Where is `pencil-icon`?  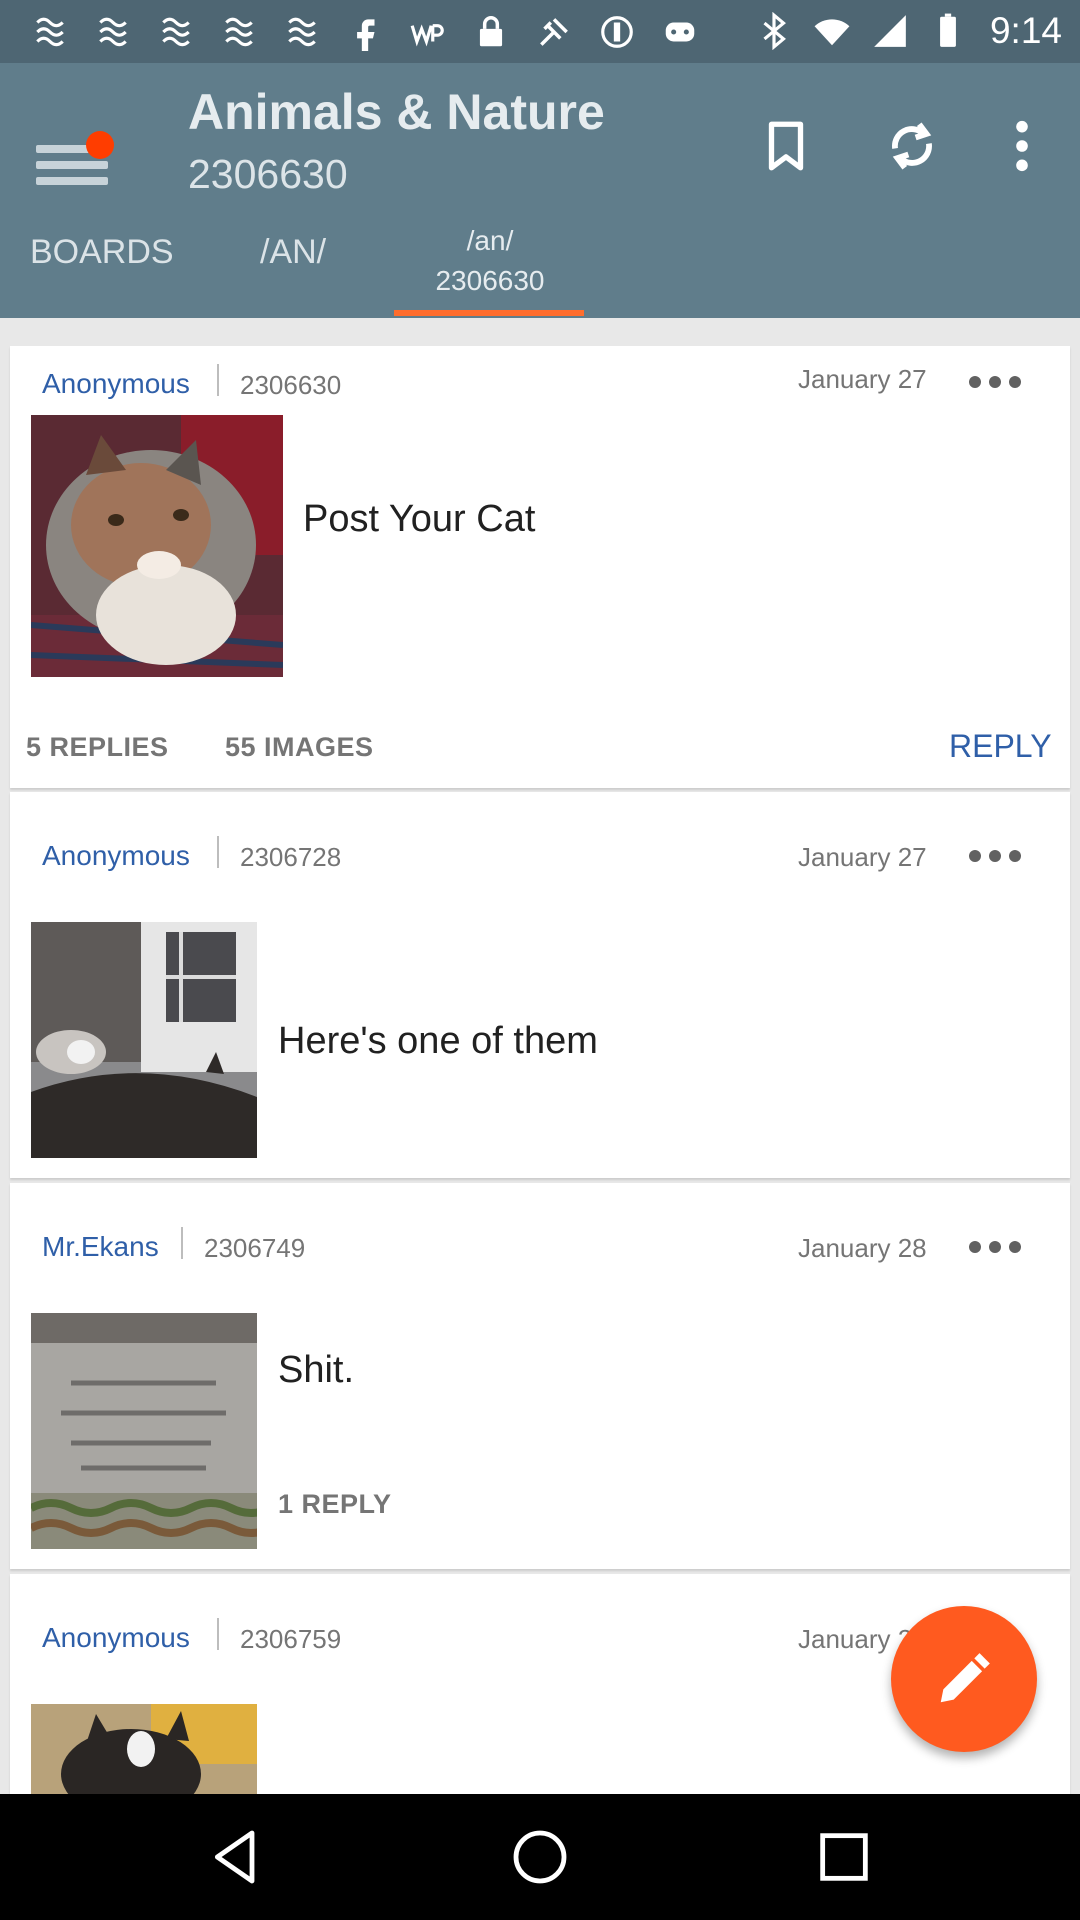 pencil-icon is located at coordinates (965, 1678).